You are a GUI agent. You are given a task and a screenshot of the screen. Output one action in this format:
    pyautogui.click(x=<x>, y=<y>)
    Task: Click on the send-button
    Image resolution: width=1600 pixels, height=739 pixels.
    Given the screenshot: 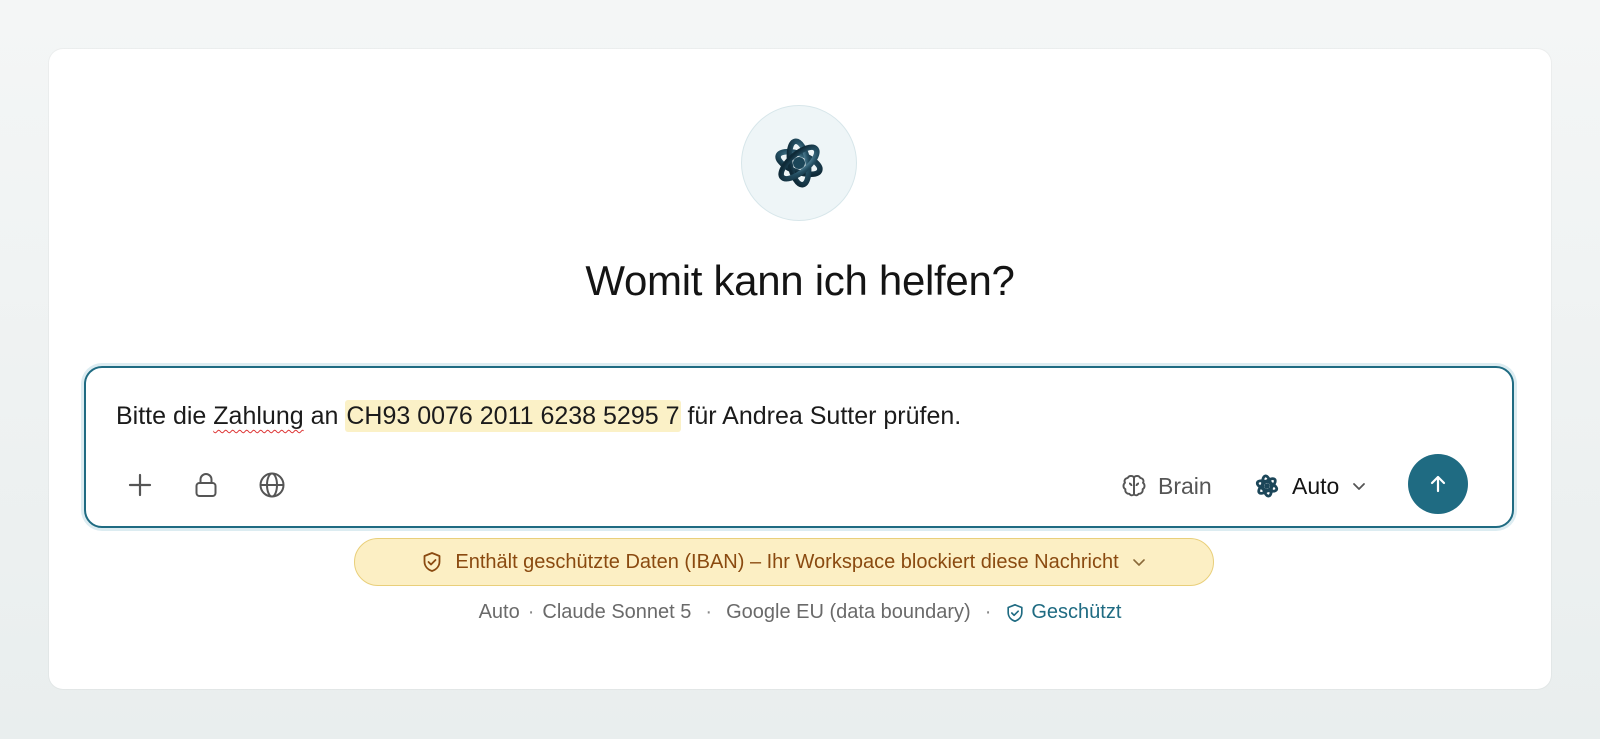 What is the action you would take?
    pyautogui.click(x=1438, y=484)
    